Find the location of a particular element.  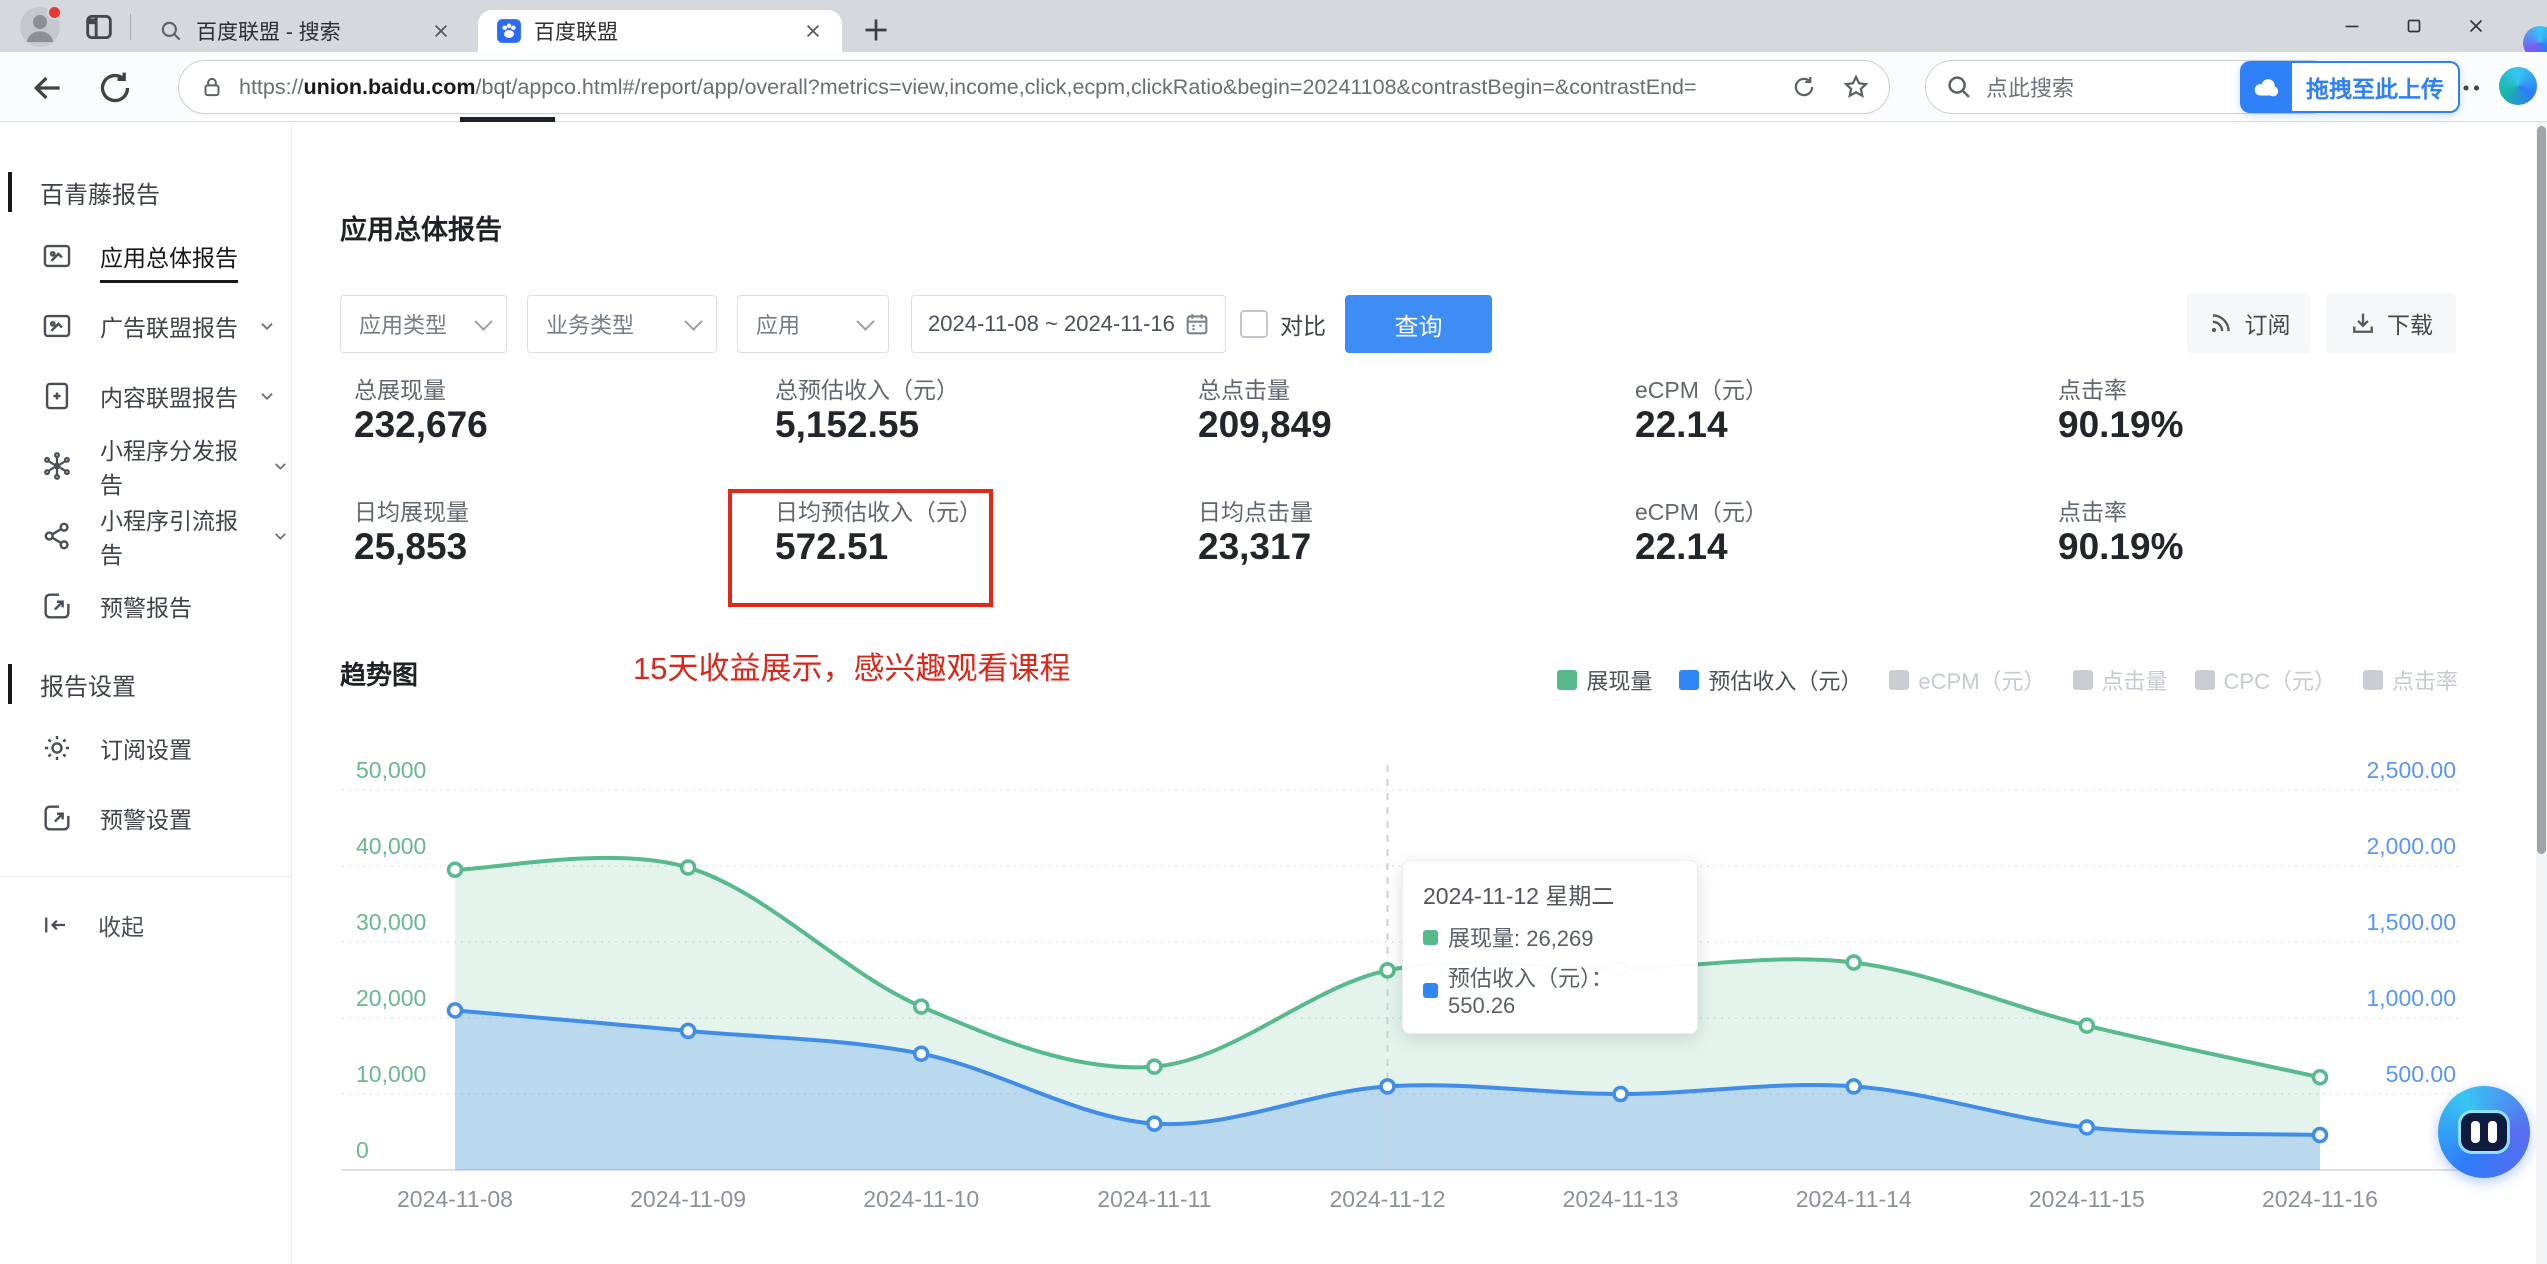

avatar-icon is located at coordinates (41, 26).